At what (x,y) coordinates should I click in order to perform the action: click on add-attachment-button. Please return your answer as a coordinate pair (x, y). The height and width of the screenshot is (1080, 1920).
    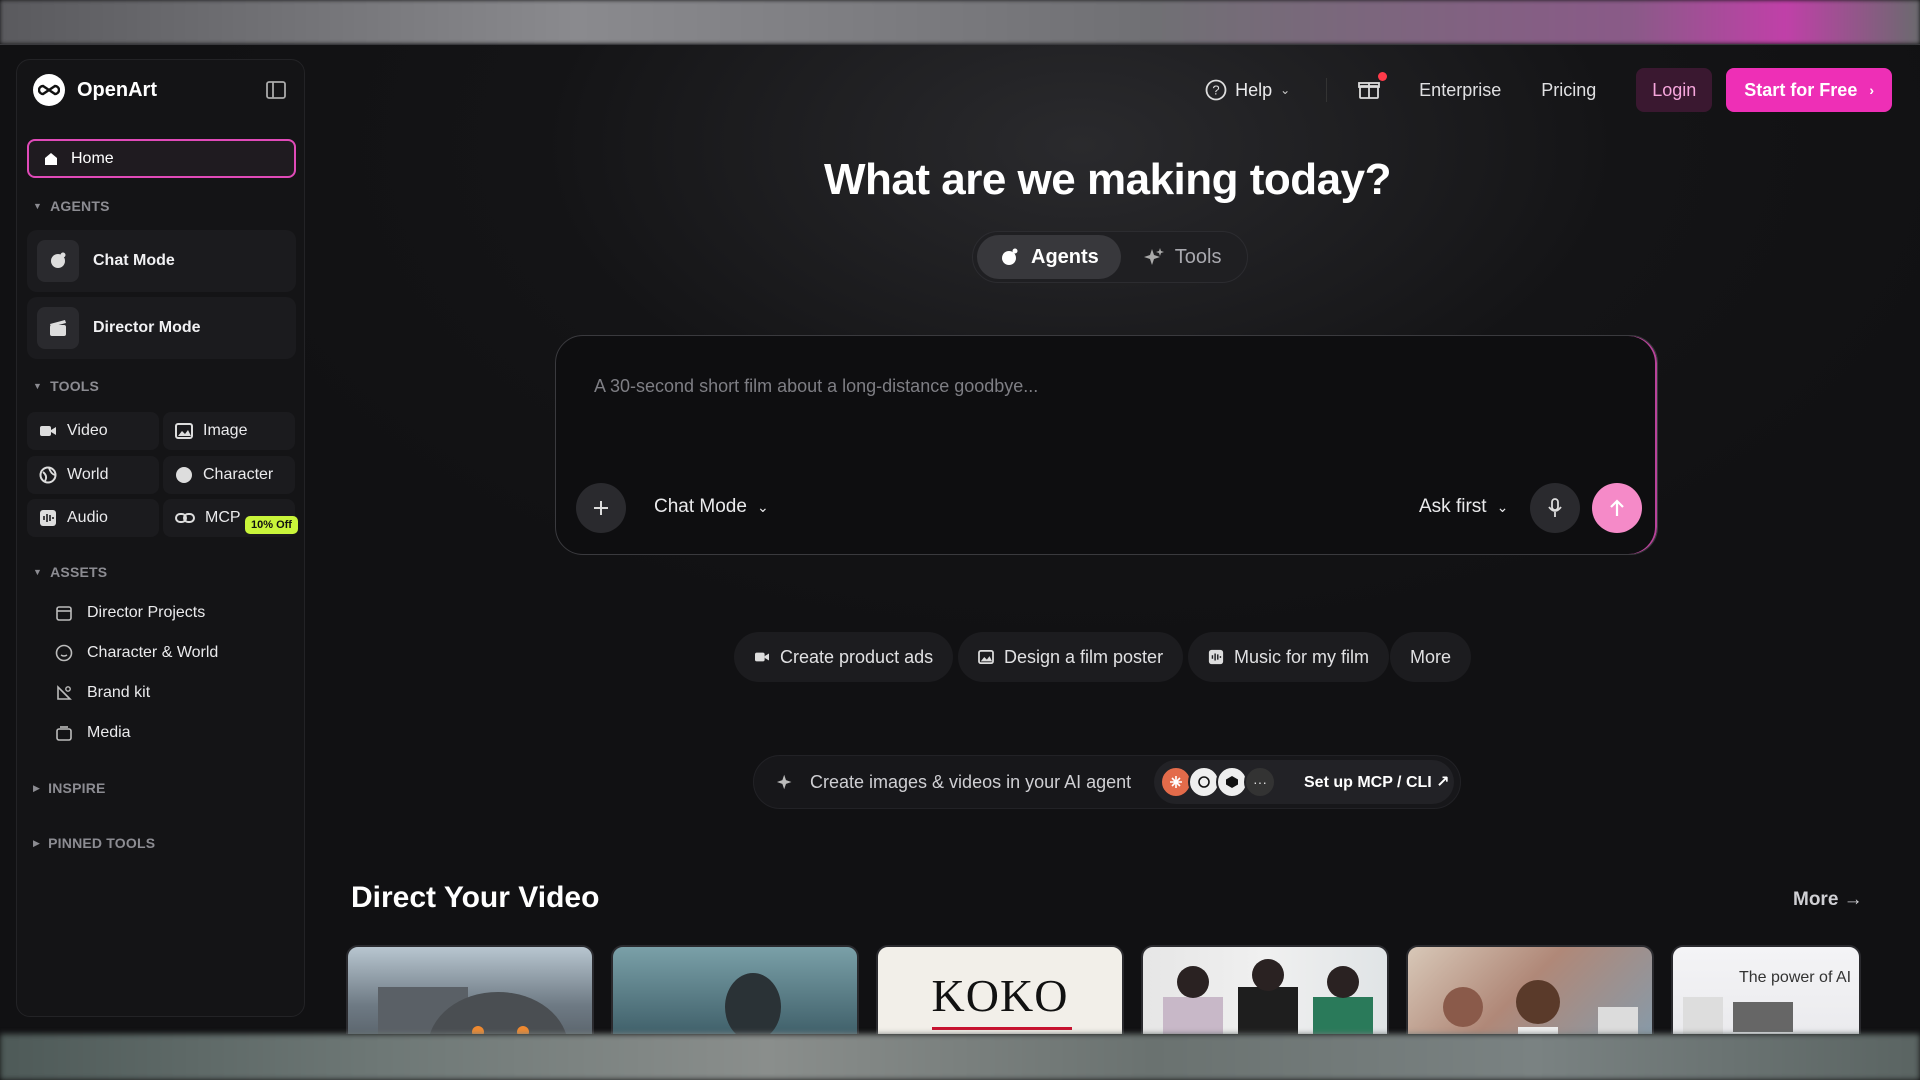
    Looking at the image, I should click on (601, 508).